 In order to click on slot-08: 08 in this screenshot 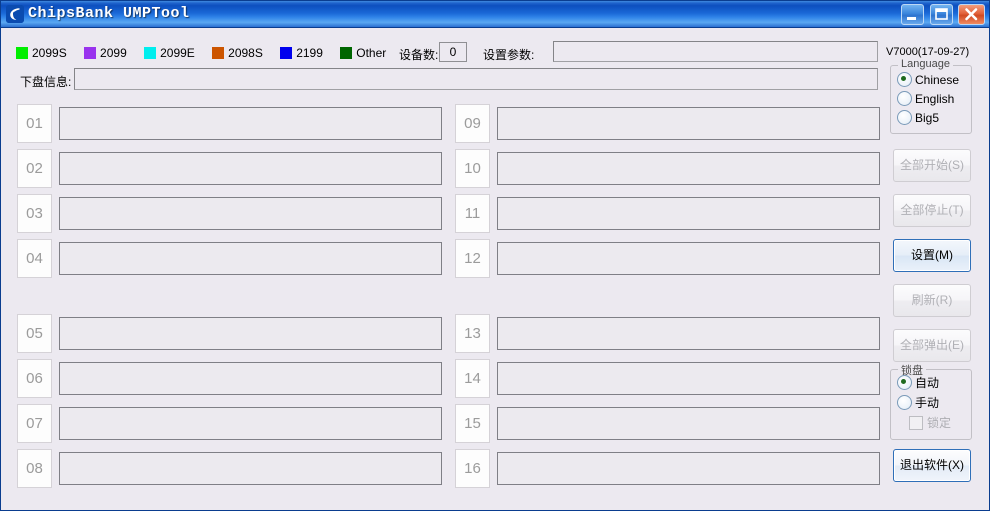, I will do `click(229, 468)`.